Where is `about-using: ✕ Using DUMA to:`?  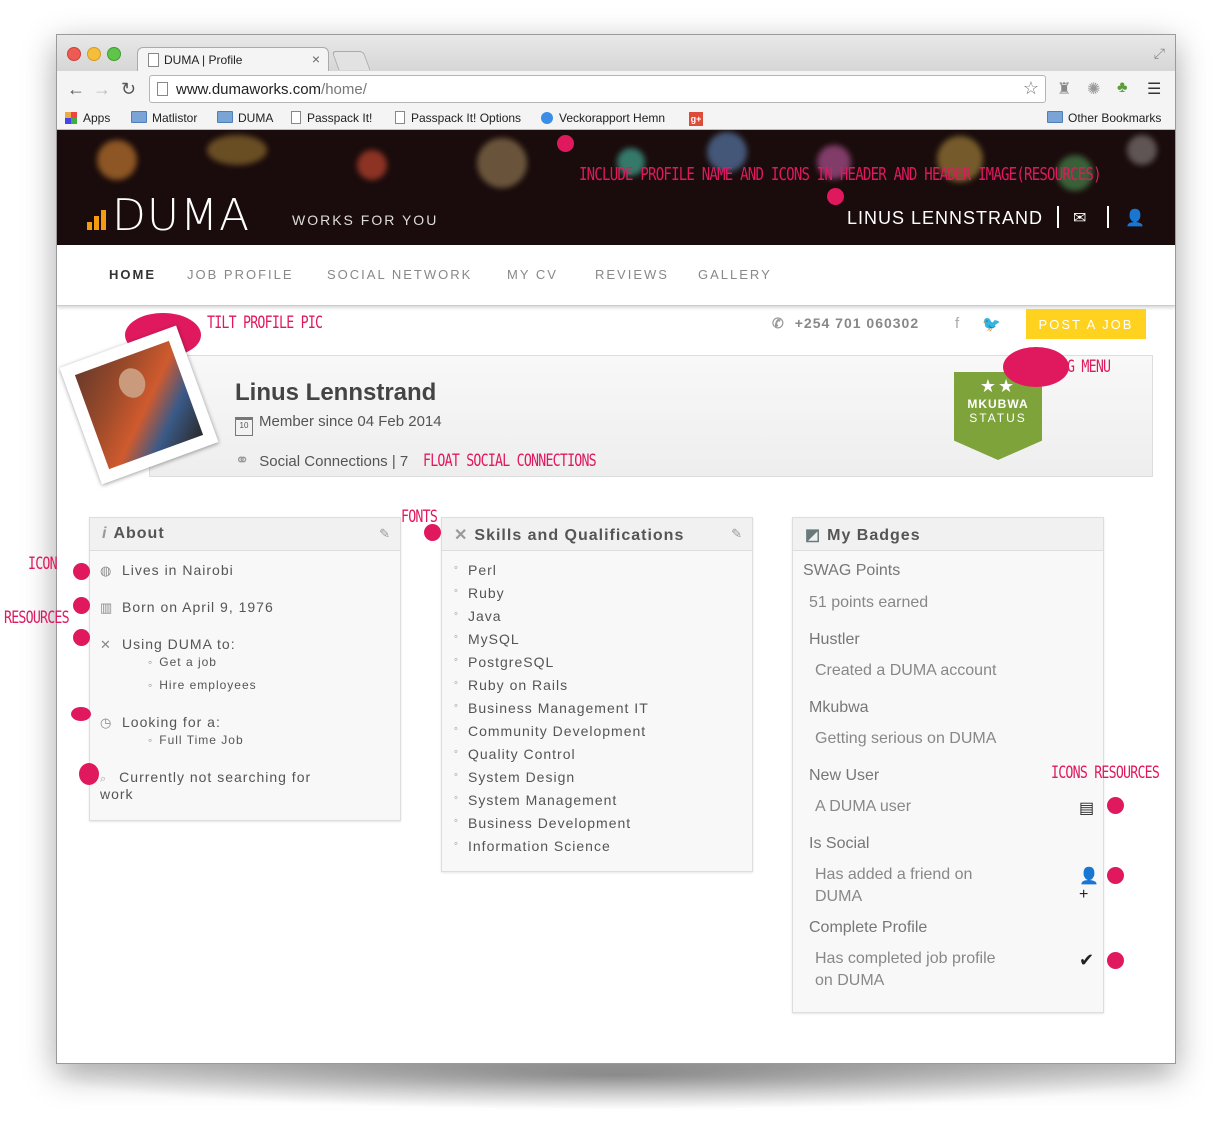 about-using: ✕ Using DUMA to: is located at coordinates (168, 644).